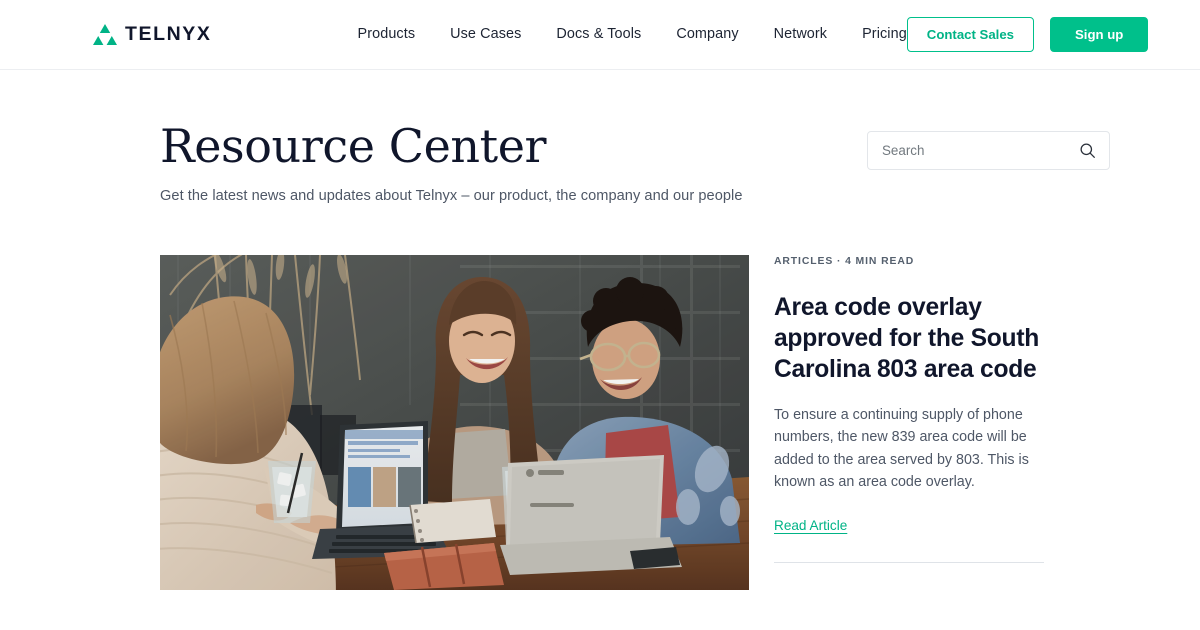  Describe the element at coordinates (810, 525) in the screenshot. I see `read-article-link: Read Article` at that location.